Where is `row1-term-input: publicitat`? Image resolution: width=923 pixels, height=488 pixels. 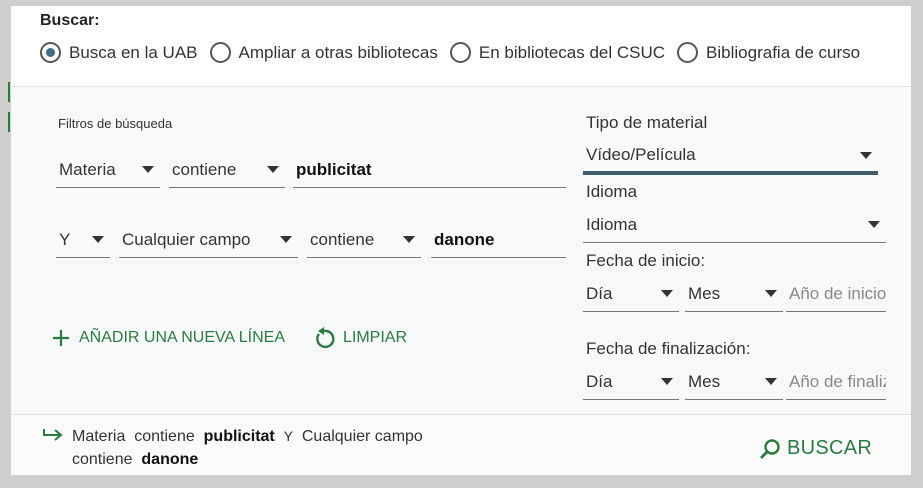 row1-term-input: publicitat is located at coordinates (429, 170).